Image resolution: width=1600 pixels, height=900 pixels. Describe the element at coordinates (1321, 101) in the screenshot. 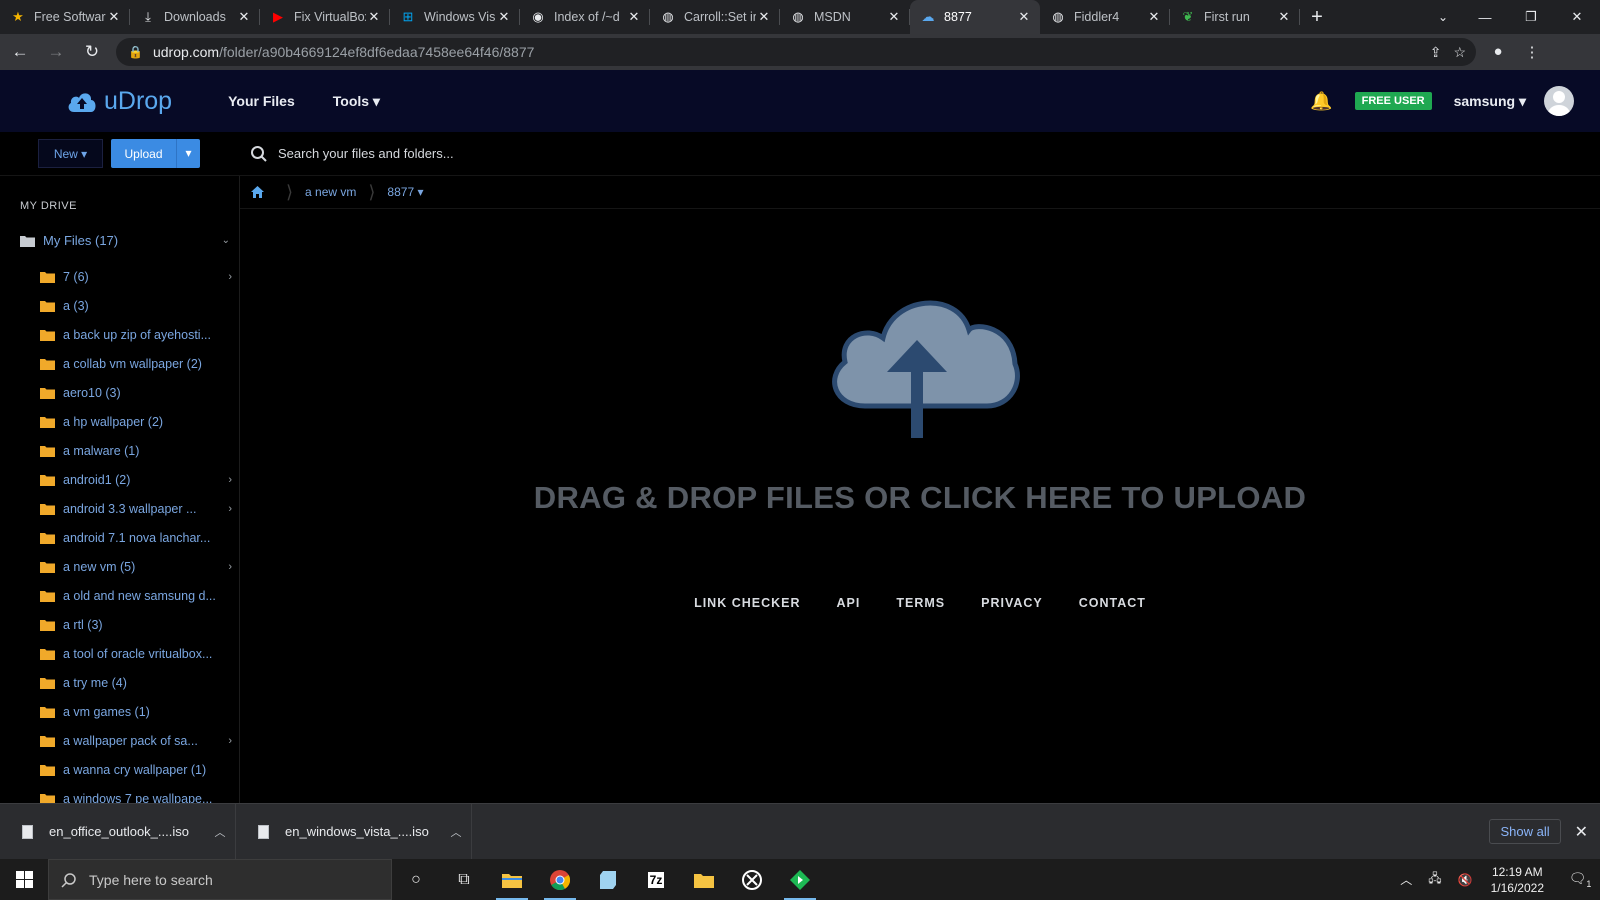

I see `bell-icon: 🔔` at that location.